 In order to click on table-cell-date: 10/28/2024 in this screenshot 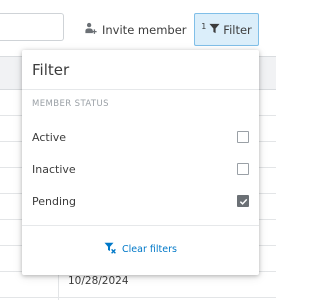, I will do `click(98, 281)`.